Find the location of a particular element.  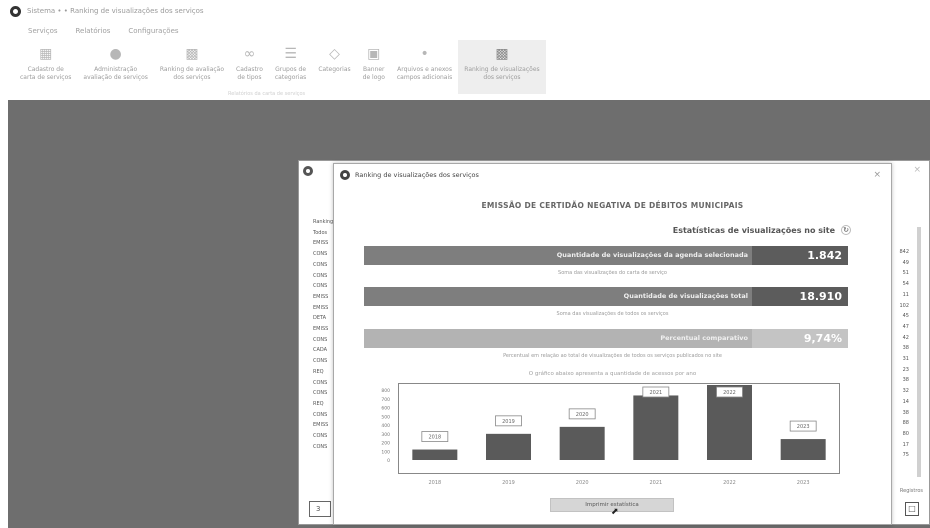

group-icon: ☰ is located at coordinates (290, 54).